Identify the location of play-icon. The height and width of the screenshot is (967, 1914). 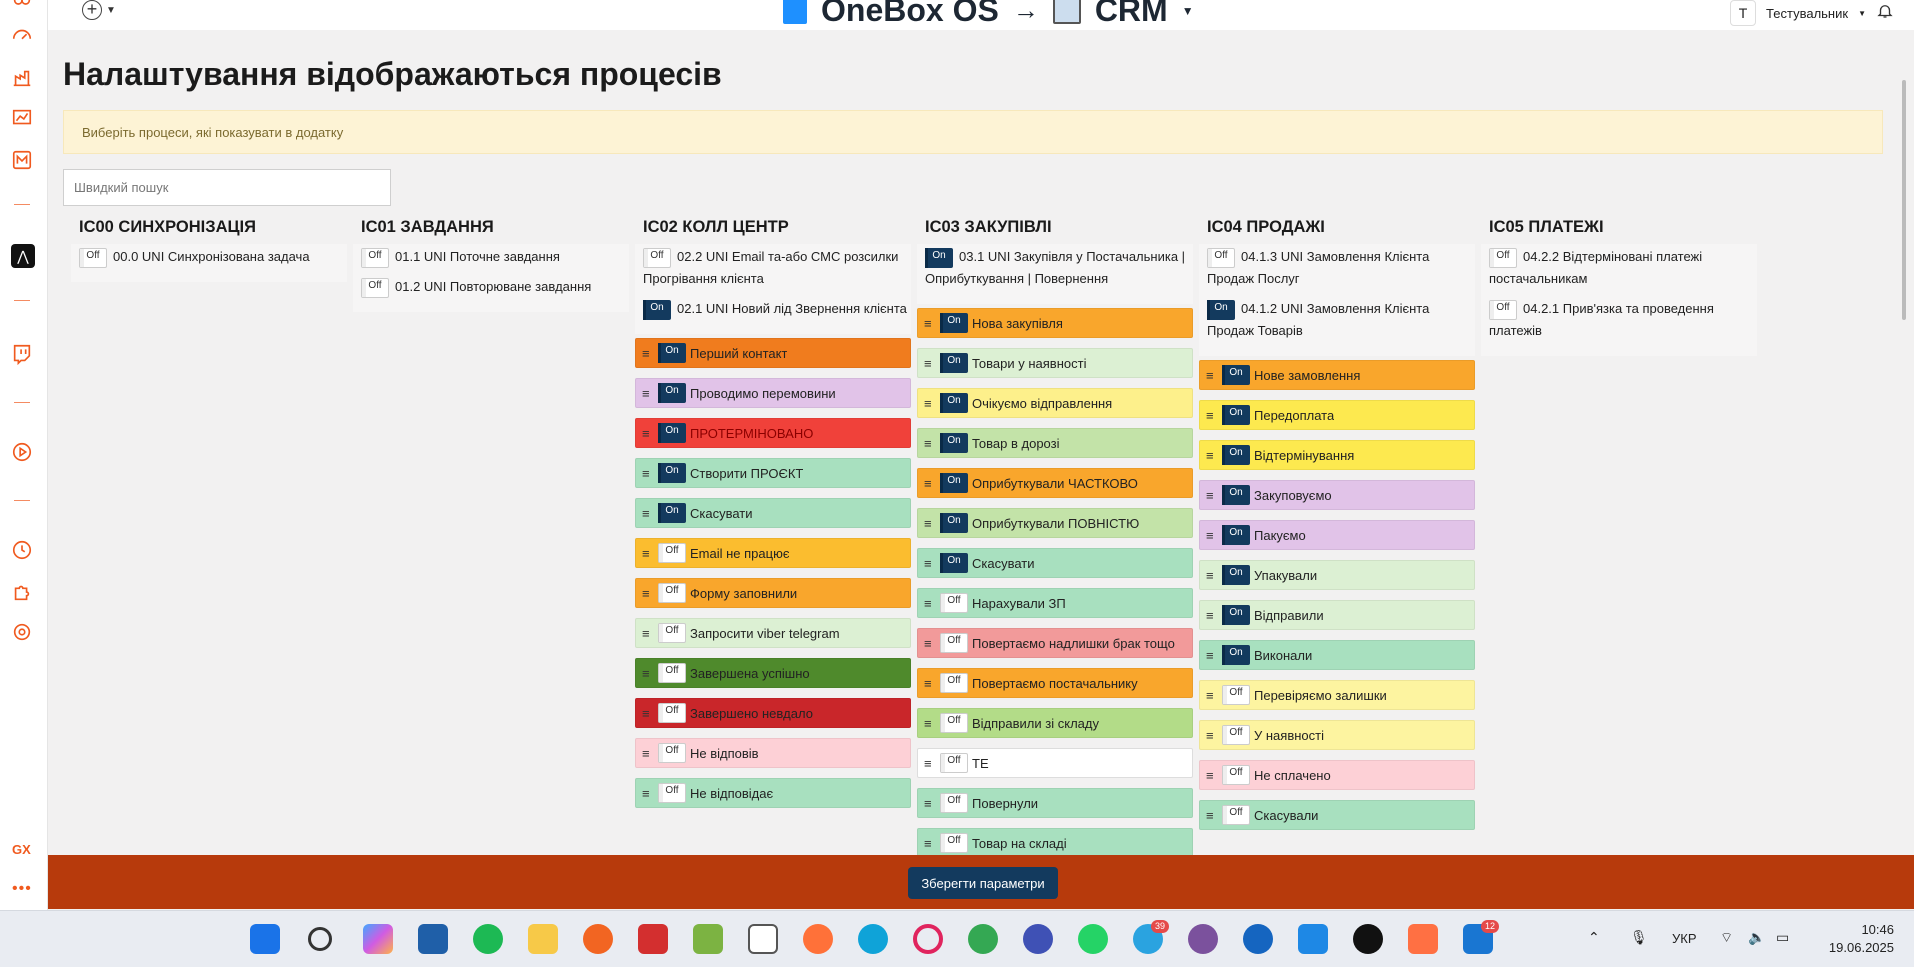
(22, 452).